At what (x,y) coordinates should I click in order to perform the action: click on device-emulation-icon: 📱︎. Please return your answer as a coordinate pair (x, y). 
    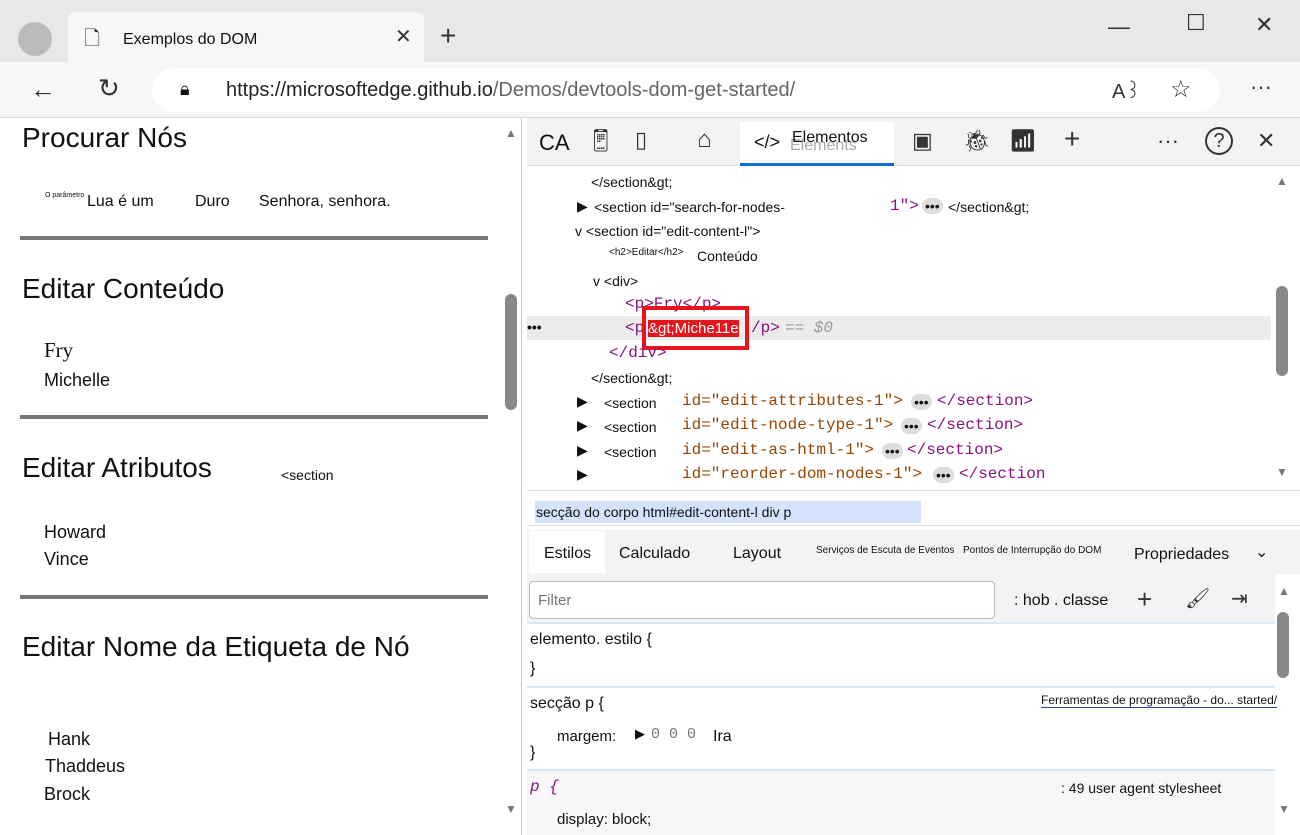
    Looking at the image, I should click on (601, 141).